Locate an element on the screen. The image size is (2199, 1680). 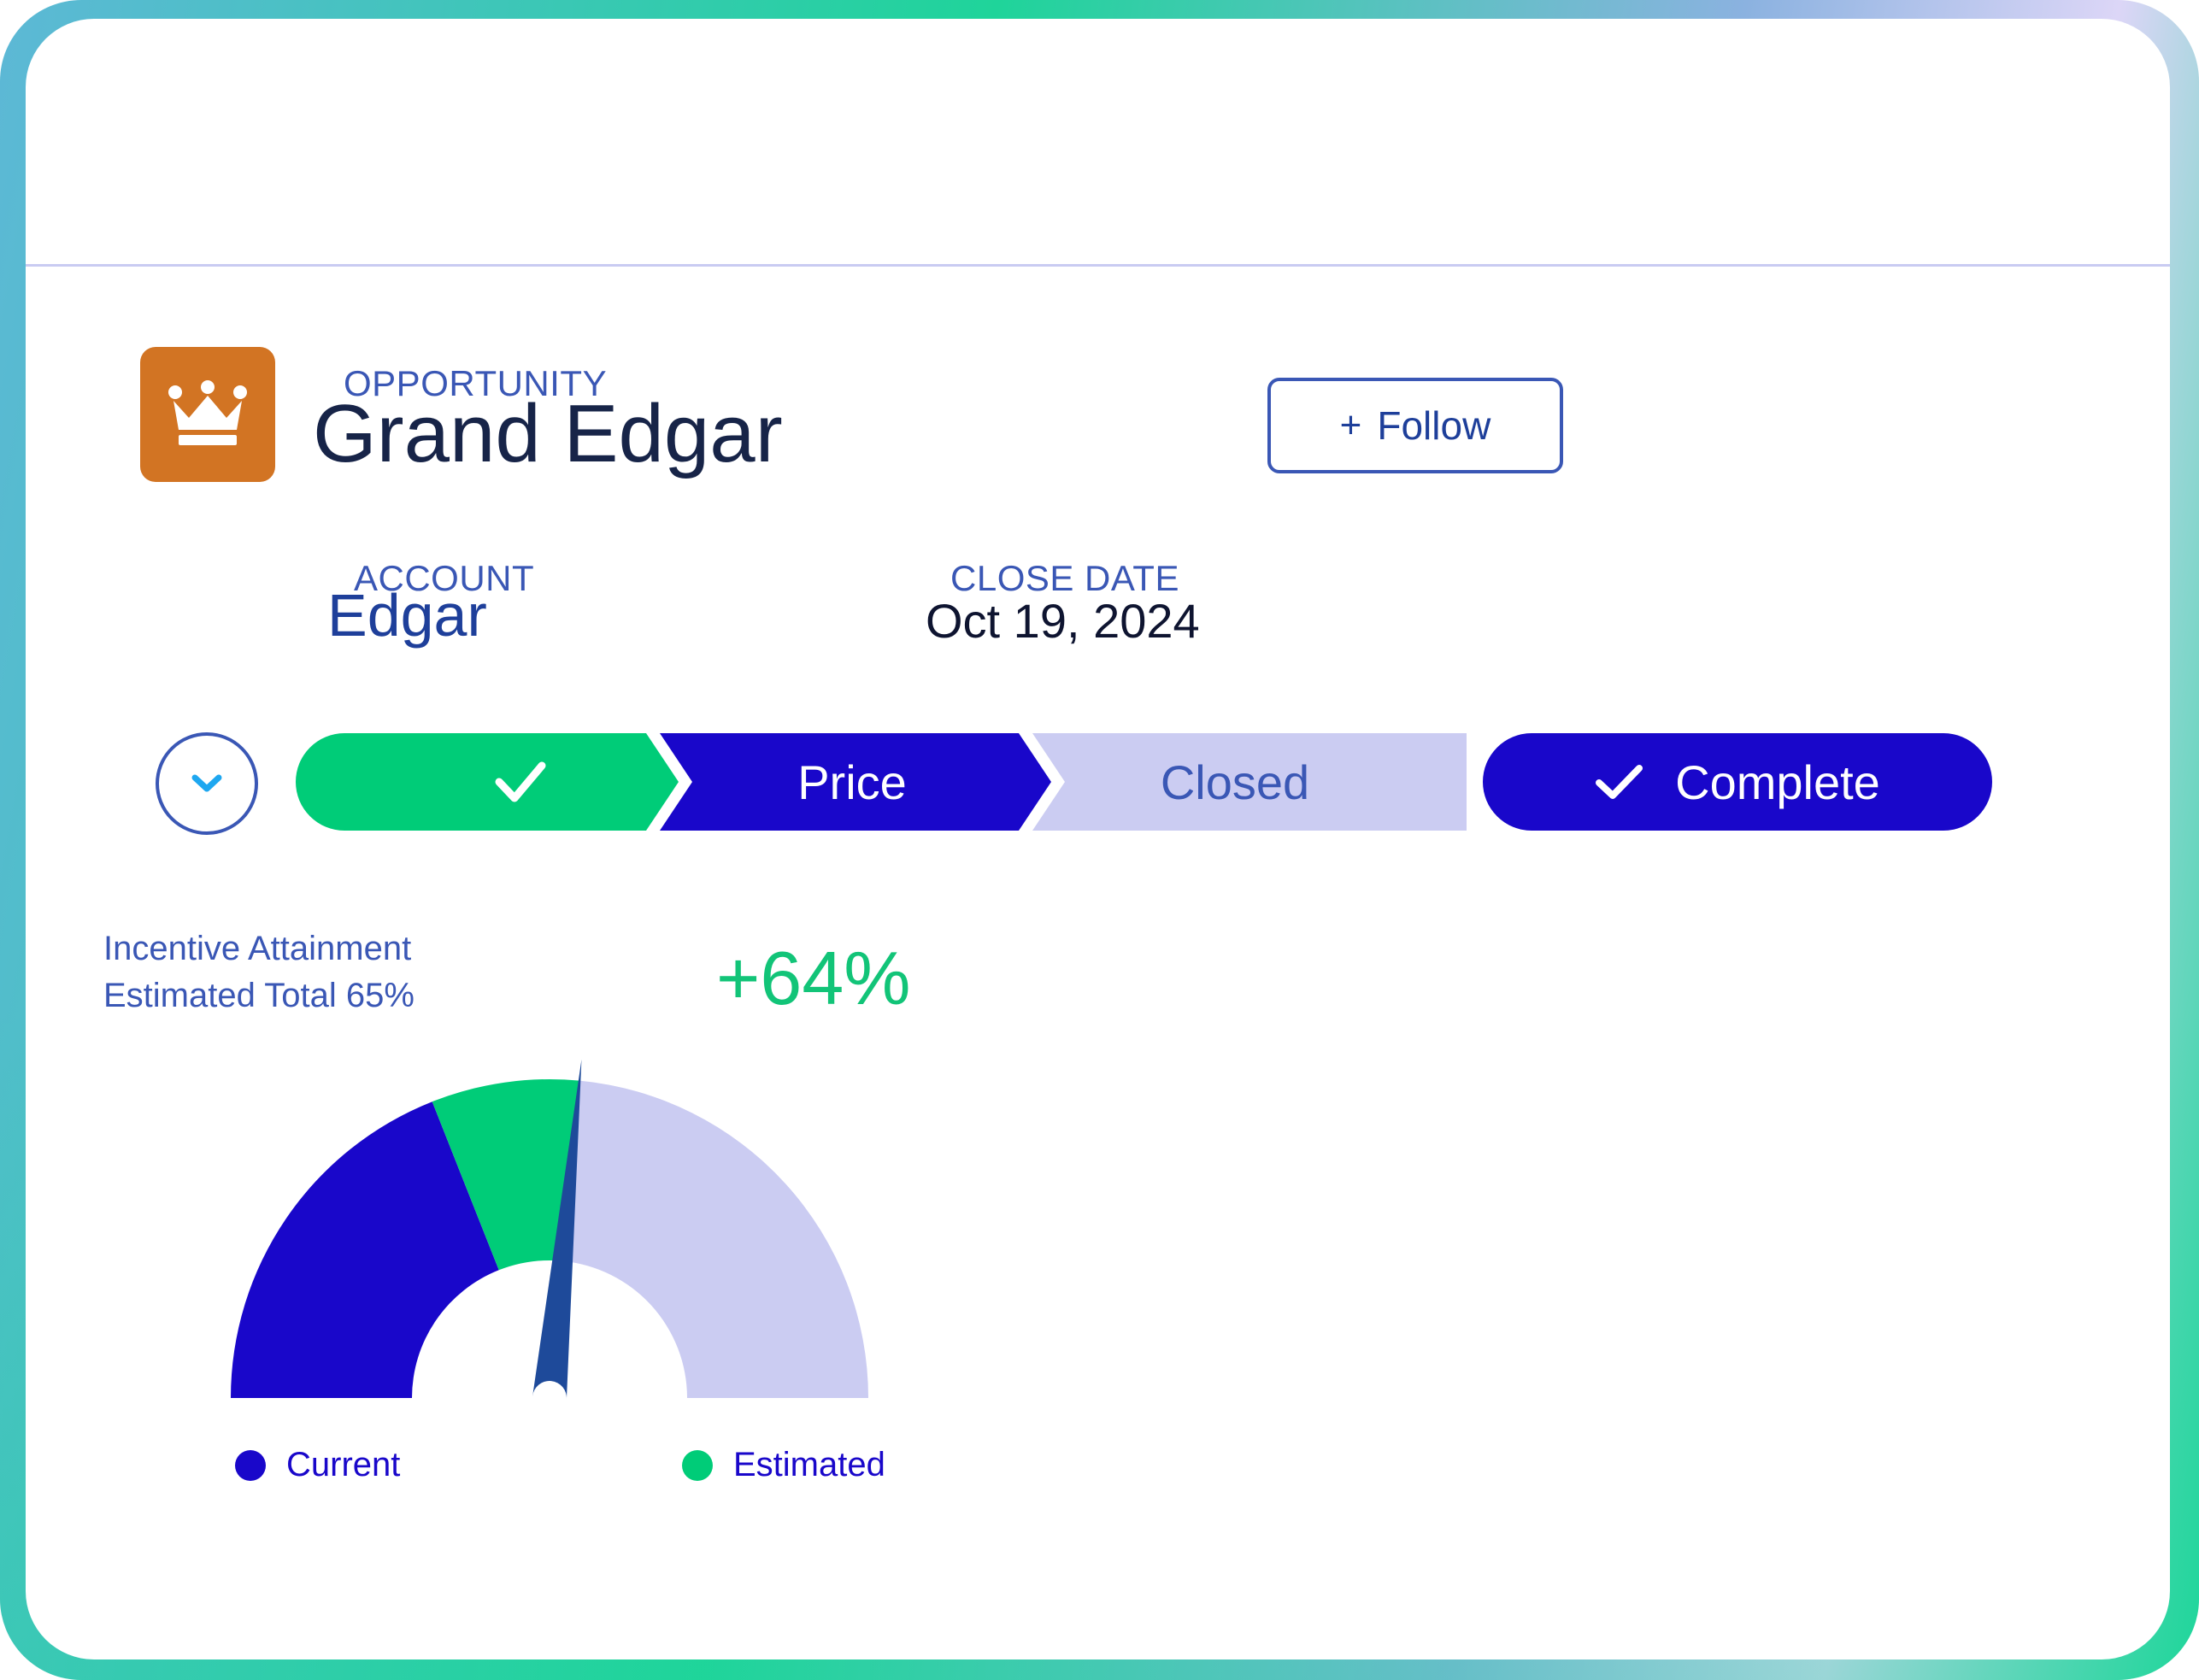
header-divider is located at coordinates (1098, 265).